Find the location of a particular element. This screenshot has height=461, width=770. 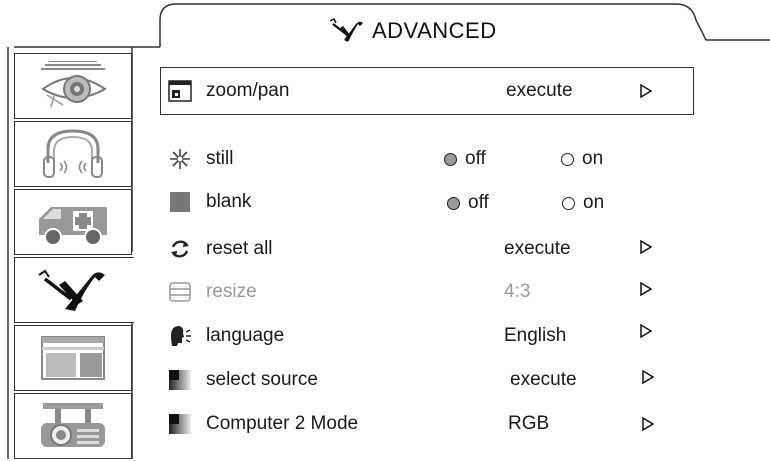

tab-layout is located at coordinates (73, 358).